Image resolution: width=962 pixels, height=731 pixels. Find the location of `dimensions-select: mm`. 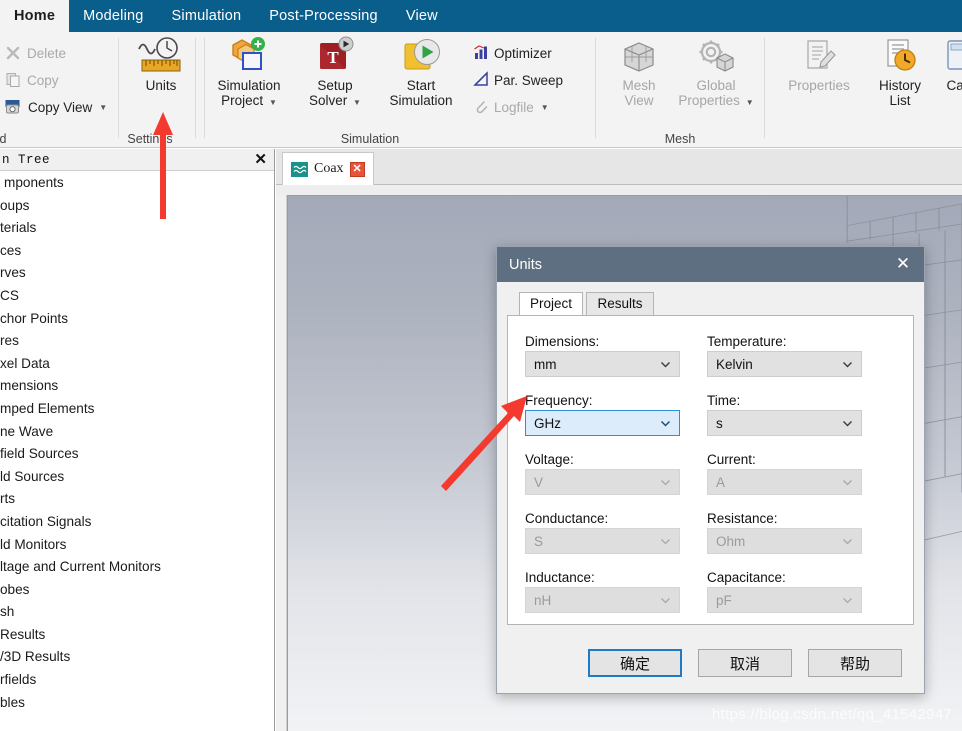

dimensions-select: mm is located at coordinates (602, 364).